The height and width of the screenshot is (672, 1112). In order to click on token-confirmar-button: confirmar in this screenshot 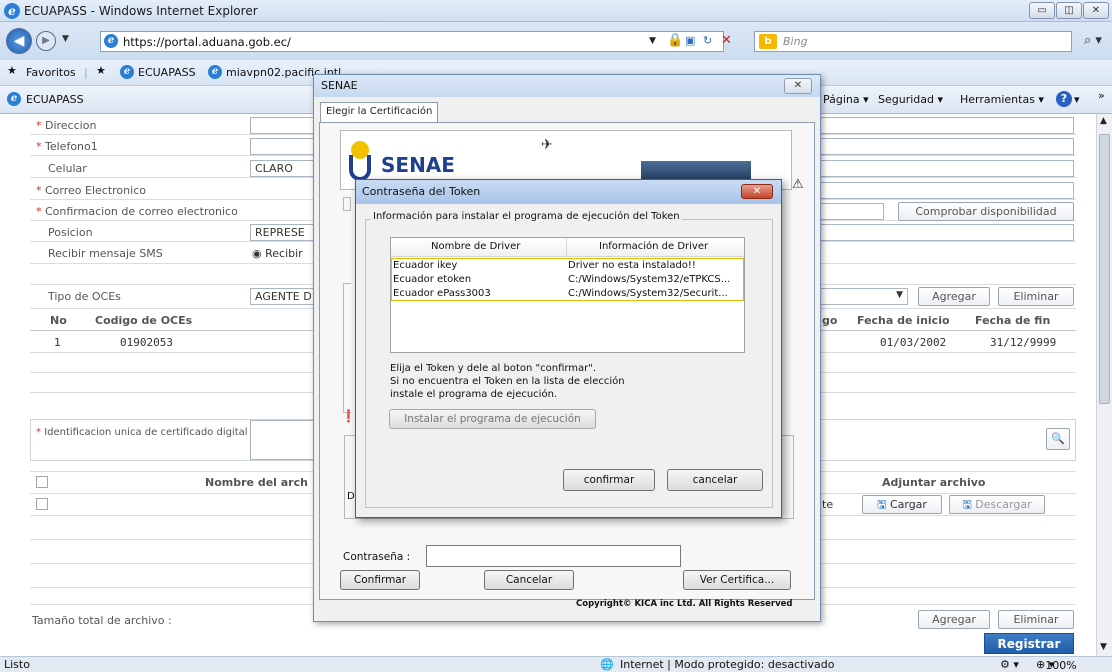, I will do `click(609, 480)`.